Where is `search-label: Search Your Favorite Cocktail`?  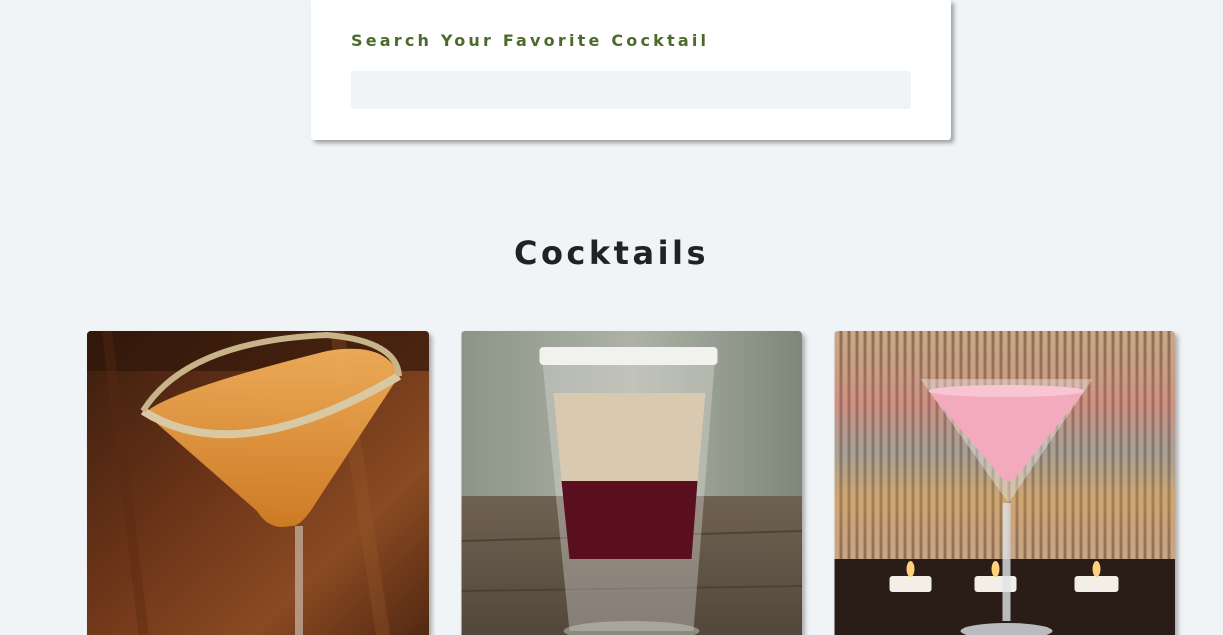 search-label: Search Your Favorite Cocktail is located at coordinates (530, 40).